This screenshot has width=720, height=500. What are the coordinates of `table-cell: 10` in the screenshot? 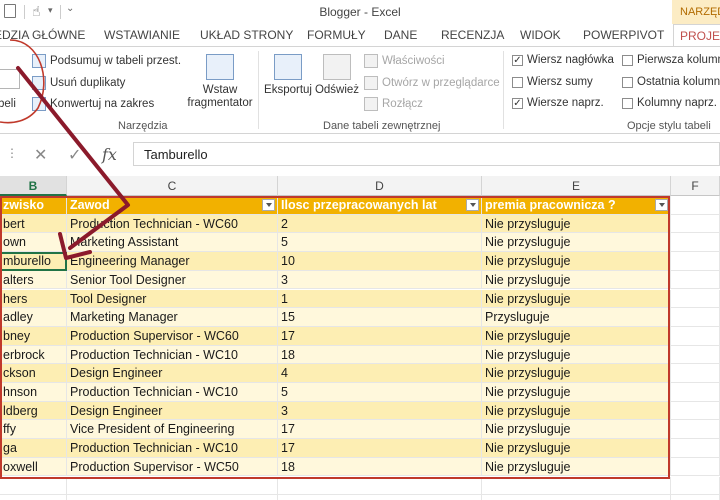 It's located at (380, 261).